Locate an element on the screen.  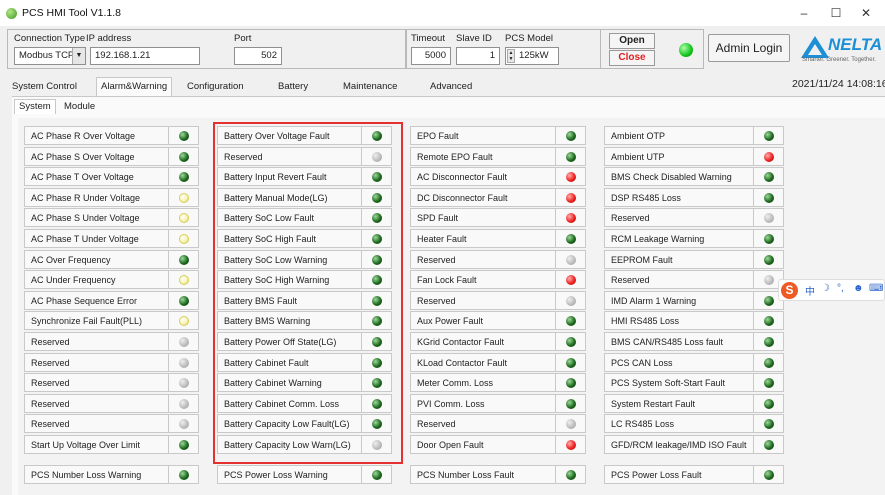
alarm-row: Battery BMS Warning is located at coordinates (304, 321).